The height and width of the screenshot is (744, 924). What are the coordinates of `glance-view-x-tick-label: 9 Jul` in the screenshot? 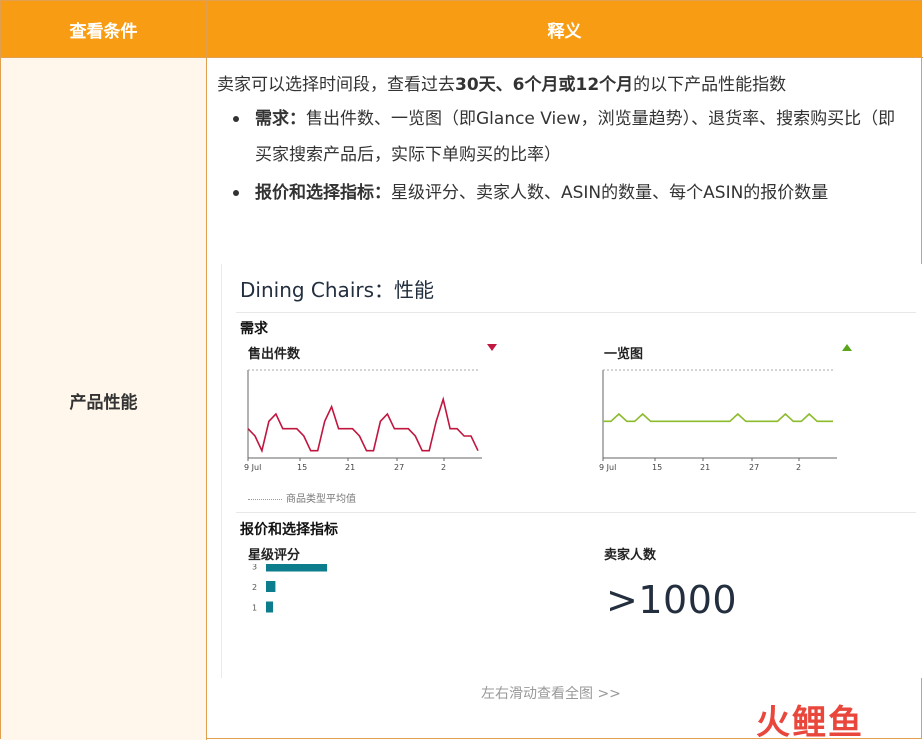 It's located at (607, 467).